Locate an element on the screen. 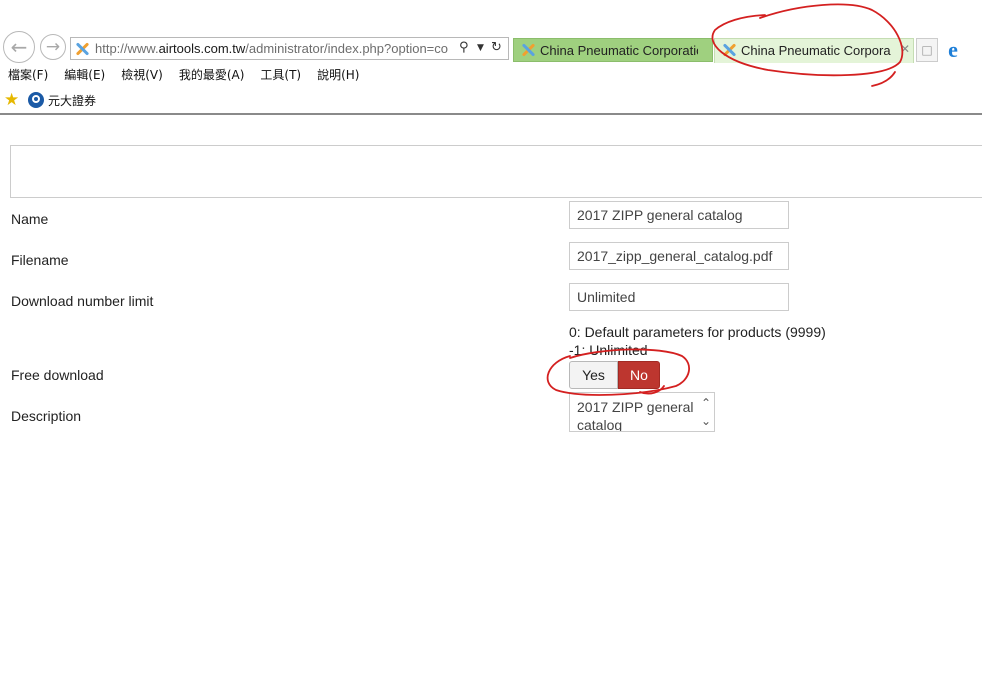 The width and height of the screenshot is (982, 688). url-prefix: http://www. is located at coordinates (127, 48).